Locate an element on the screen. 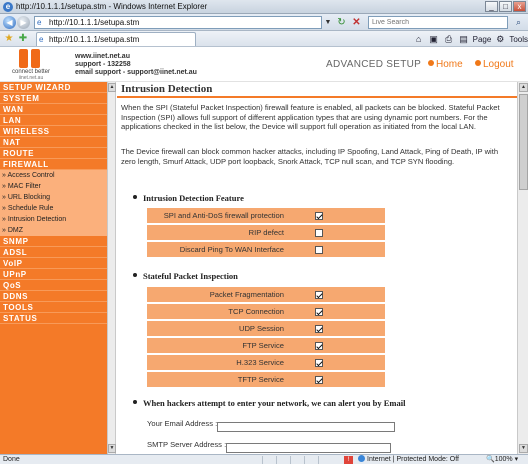 This screenshot has width=528, height=464. forward-button: ▶ is located at coordinates (23, 22).